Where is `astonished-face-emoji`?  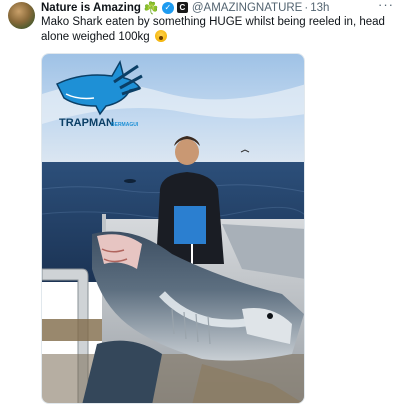
astonished-face-emoji is located at coordinates (160, 36).